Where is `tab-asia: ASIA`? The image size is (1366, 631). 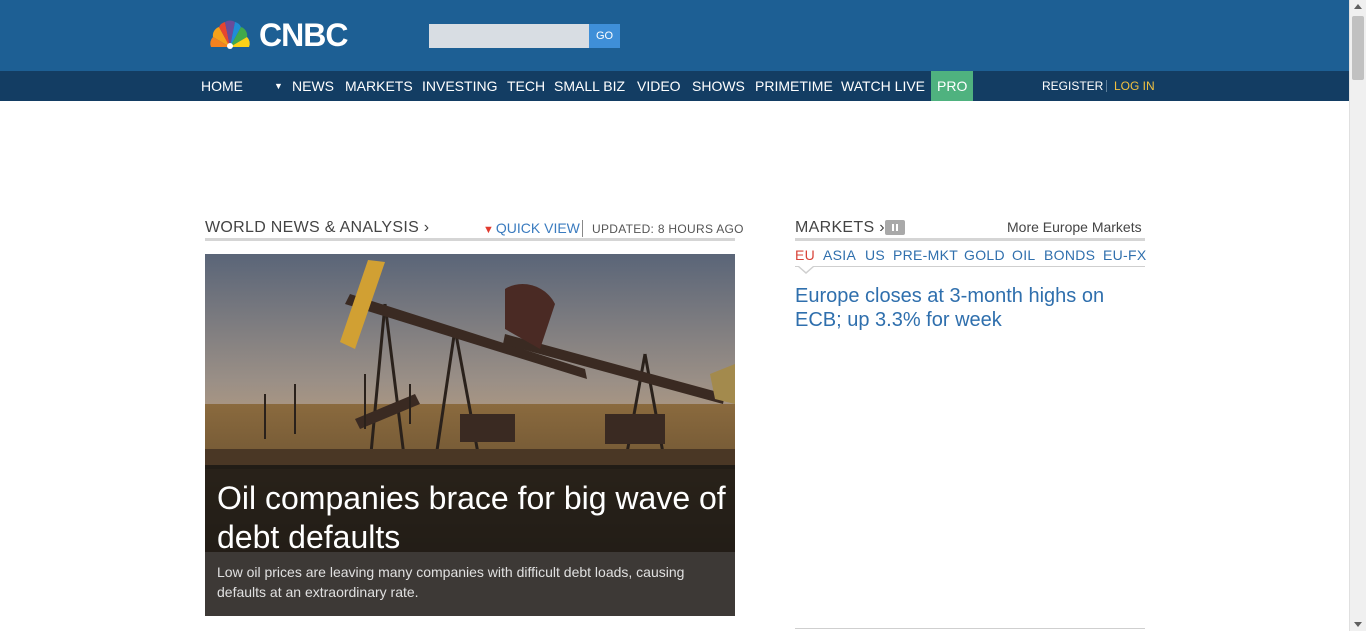
tab-asia: ASIA is located at coordinates (839, 255).